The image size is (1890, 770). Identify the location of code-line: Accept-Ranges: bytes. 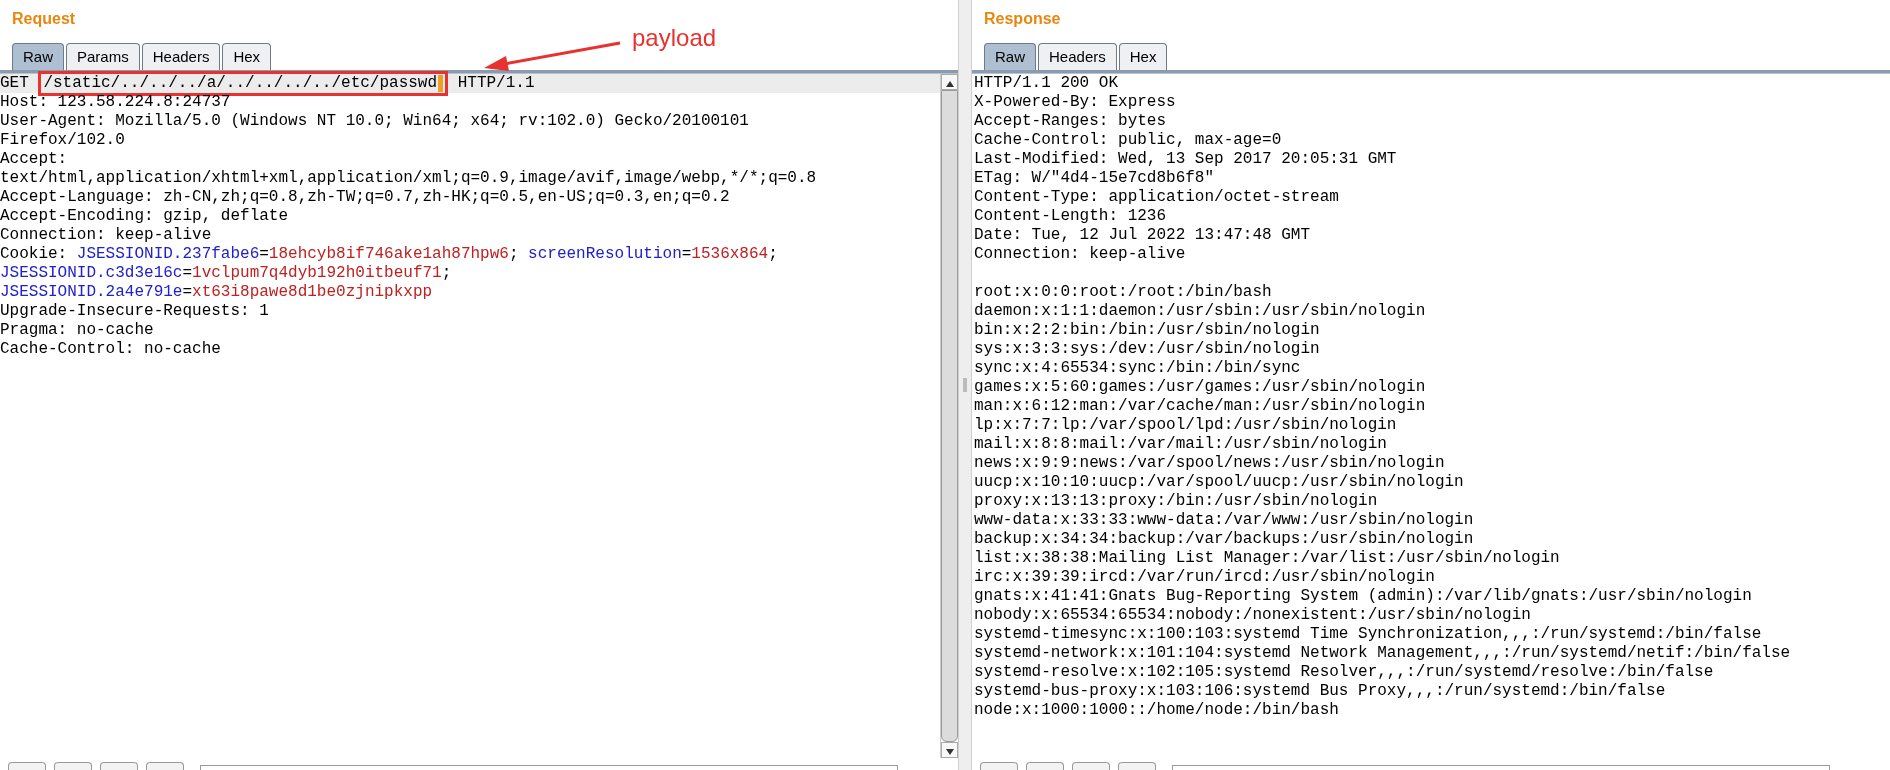
(1071, 121).